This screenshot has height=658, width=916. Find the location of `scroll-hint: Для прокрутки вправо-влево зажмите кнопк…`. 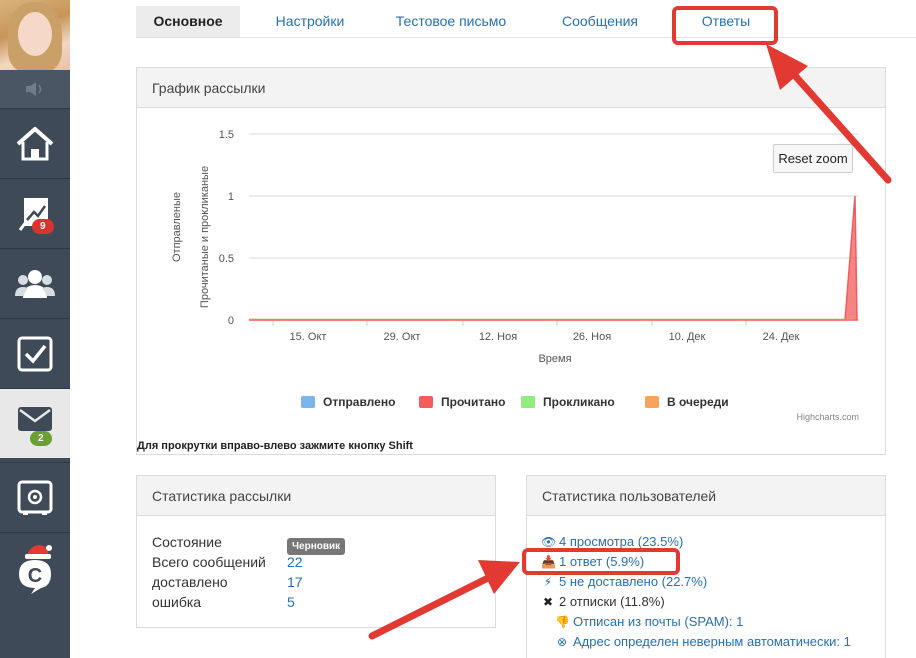

scroll-hint: Для прокрутки вправо-влево зажмите кнопк… is located at coordinates (275, 446).